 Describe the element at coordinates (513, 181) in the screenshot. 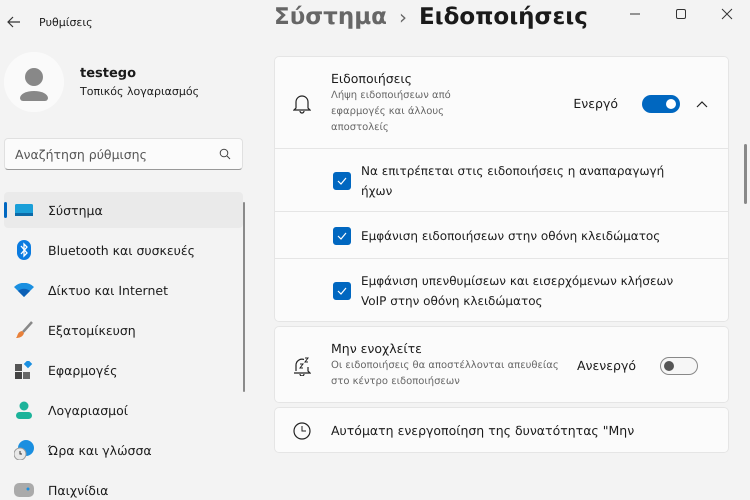

I see `checkbox-label: Να επιτρέπεται στις ειδοποιήσεις η αναπαραγωγή ήχων` at that location.